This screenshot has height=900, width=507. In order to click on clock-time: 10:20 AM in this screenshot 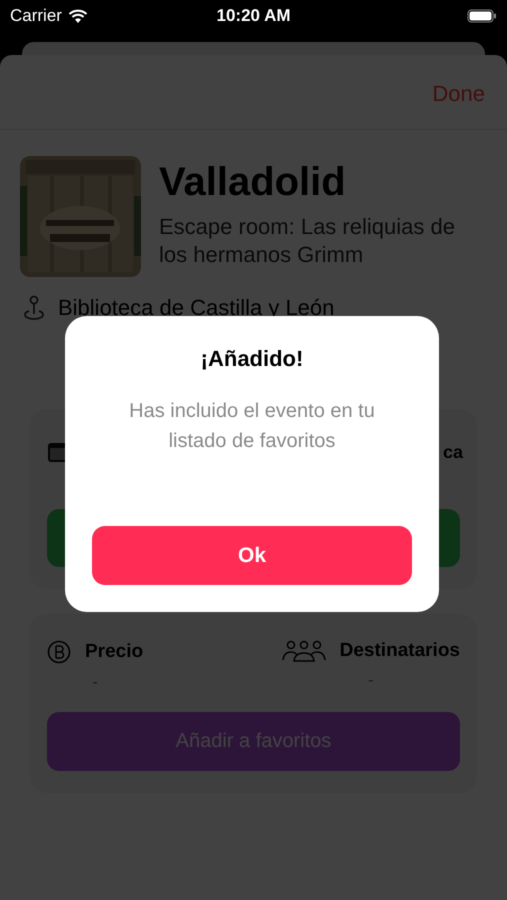, I will do `click(253, 16)`.